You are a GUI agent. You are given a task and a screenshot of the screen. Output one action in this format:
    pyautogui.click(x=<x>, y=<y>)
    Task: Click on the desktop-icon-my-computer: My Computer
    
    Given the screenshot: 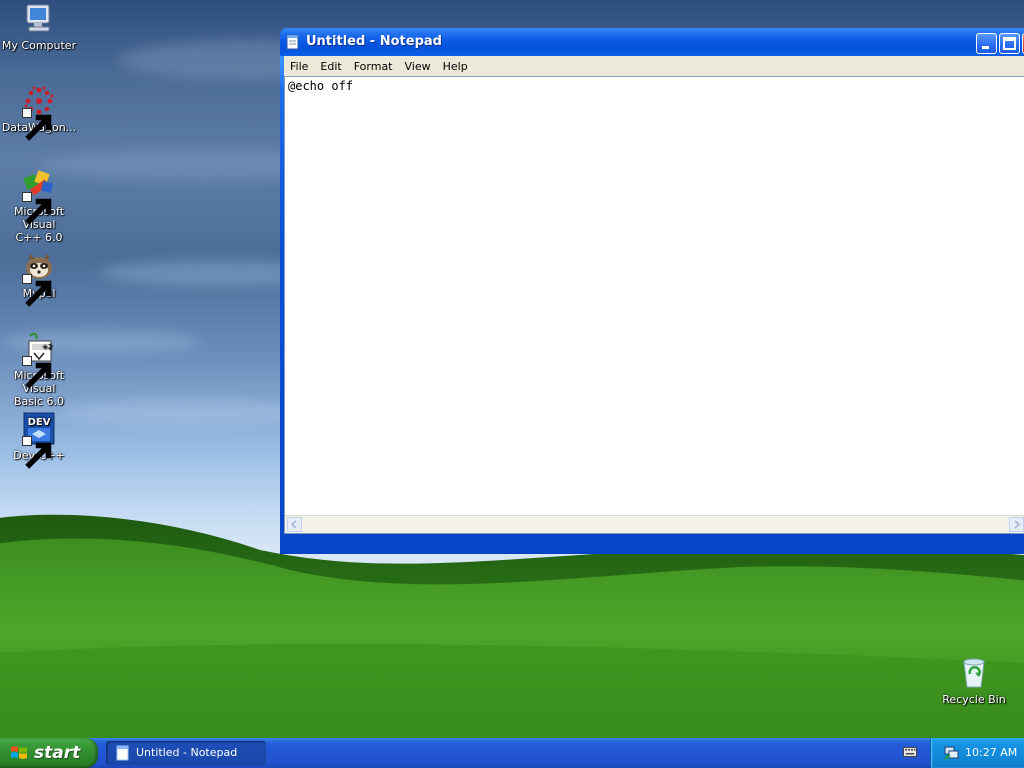 What is the action you would take?
    pyautogui.click(x=39, y=27)
    